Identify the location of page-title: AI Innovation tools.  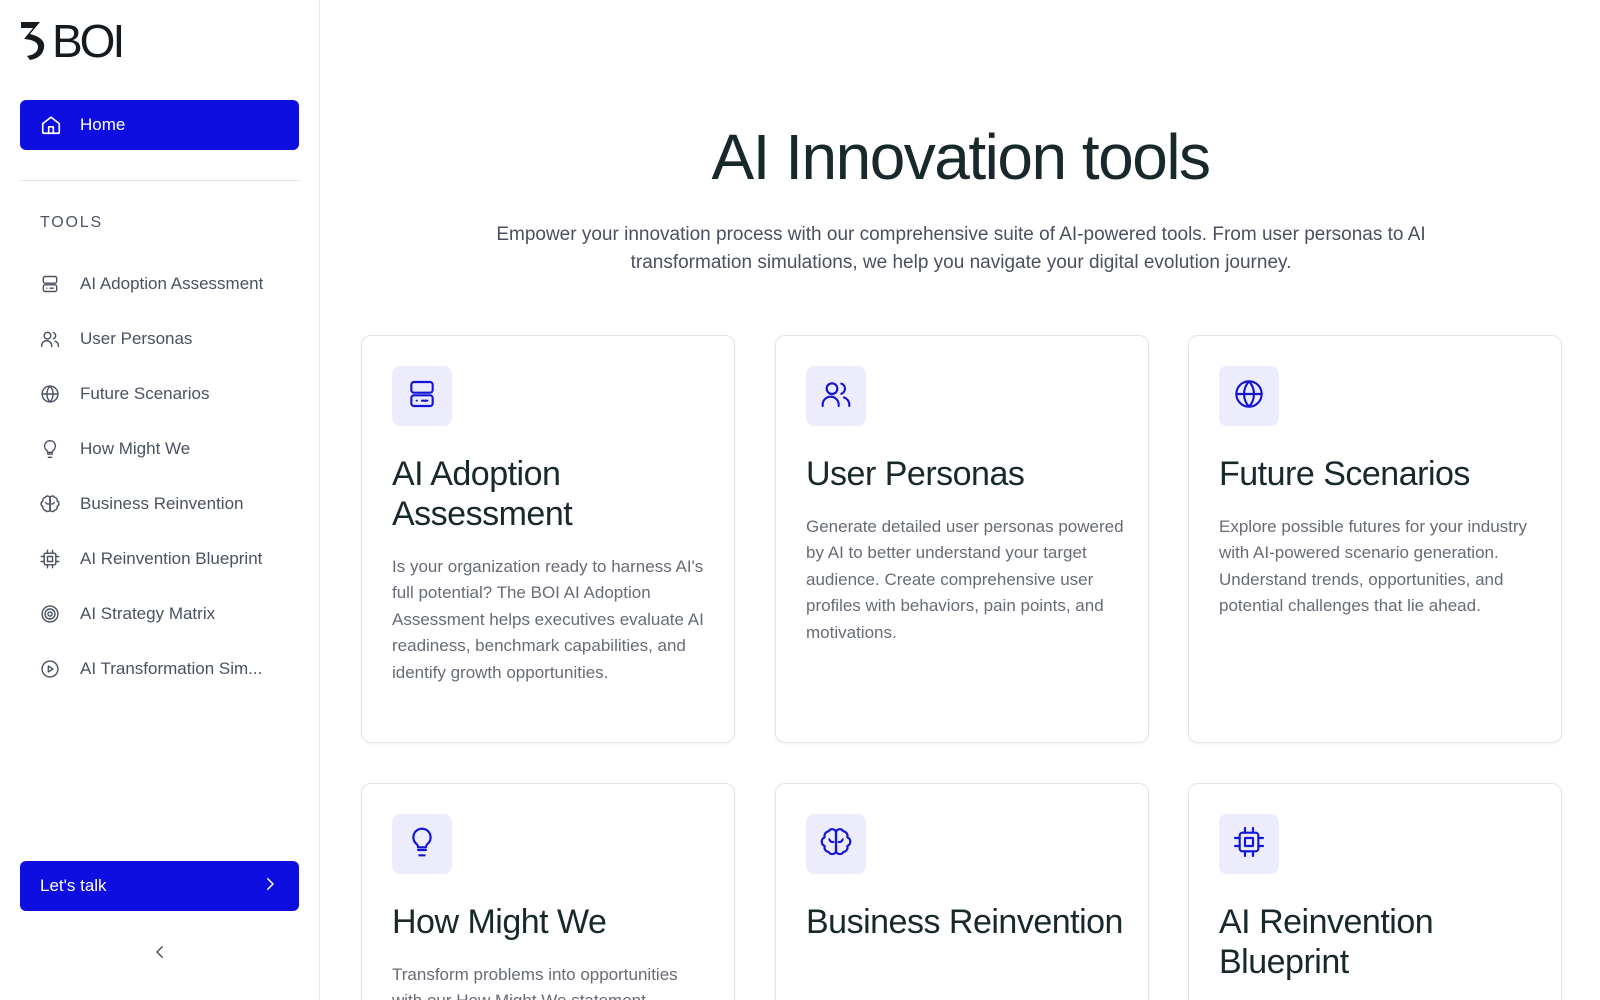
(961, 157).